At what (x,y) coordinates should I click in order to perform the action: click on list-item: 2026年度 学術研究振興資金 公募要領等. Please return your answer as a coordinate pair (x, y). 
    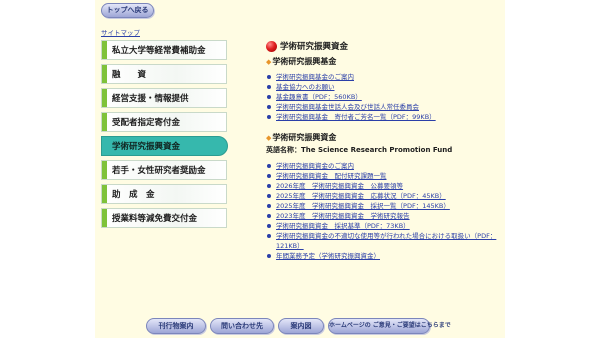
    Looking at the image, I should click on (386, 186).